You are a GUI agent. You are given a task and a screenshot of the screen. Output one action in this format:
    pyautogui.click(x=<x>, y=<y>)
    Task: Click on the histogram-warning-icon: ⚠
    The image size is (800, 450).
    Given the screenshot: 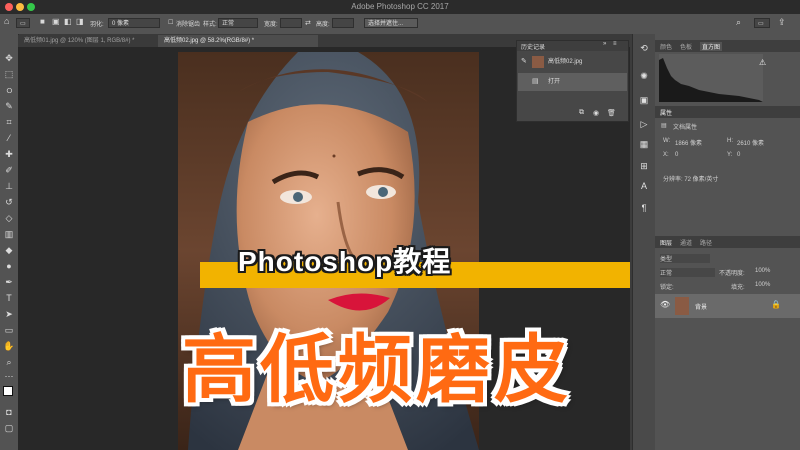 What is the action you would take?
    pyautogui.click(x=762, y=62)
    